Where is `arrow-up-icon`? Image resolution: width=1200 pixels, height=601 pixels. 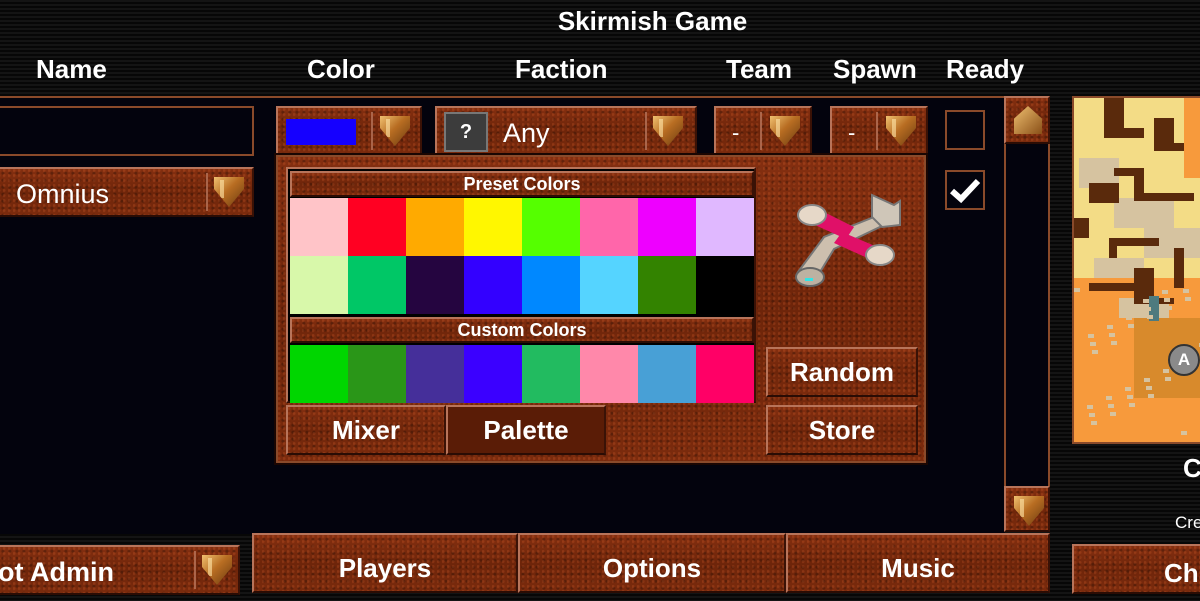 arrow-up-icon is located at coordinates (1028, 120).